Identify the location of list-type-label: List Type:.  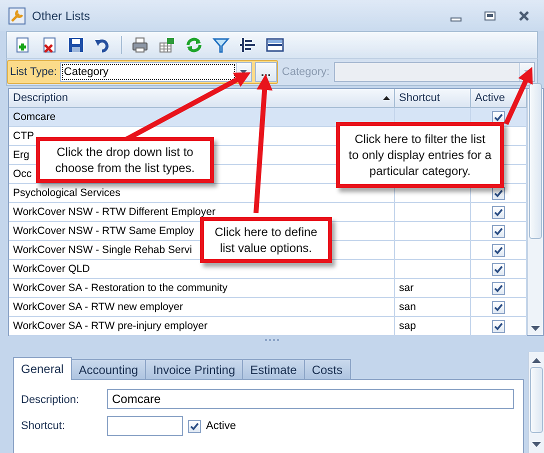
(33, 72).